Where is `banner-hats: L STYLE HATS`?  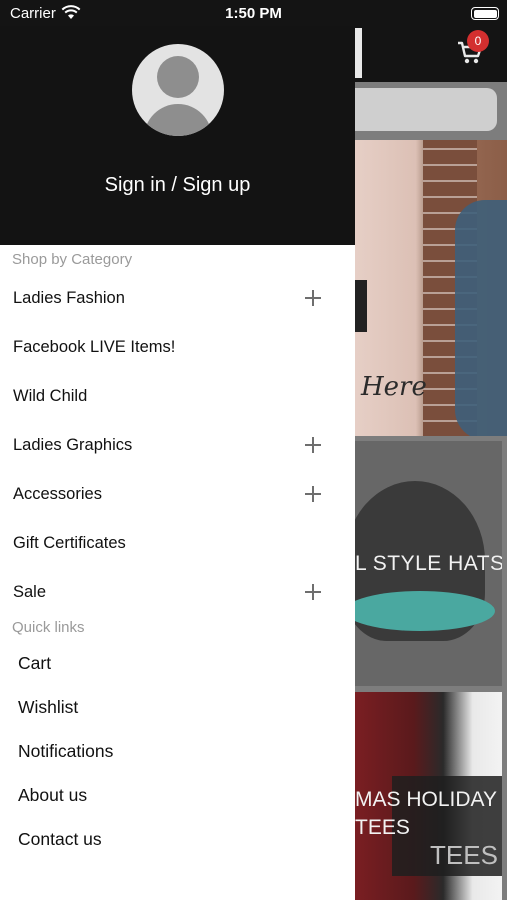
banner-hats: L STYLE HATS is located at coordinates (428, 563).